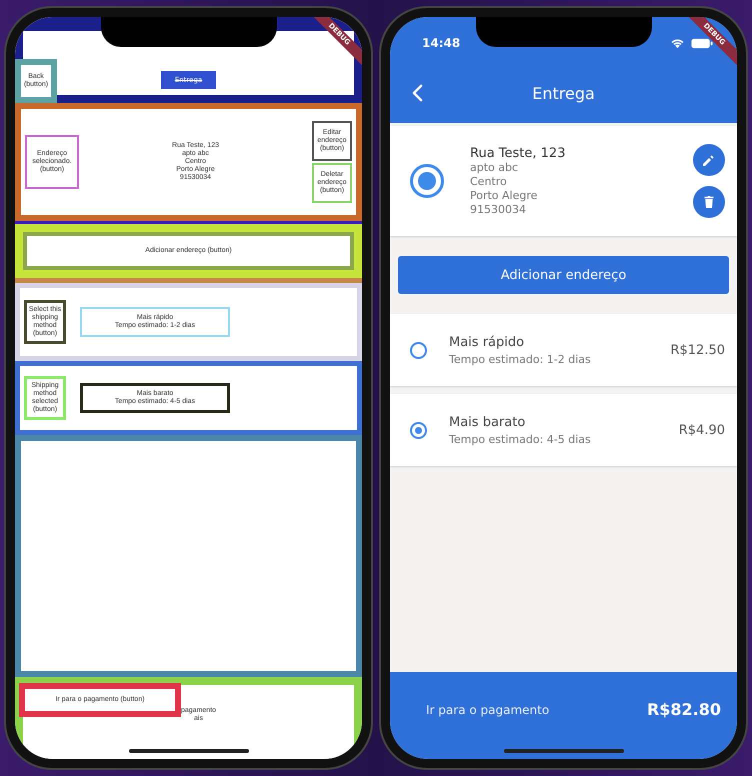  I want to click on delete-button, so click(709, 202).